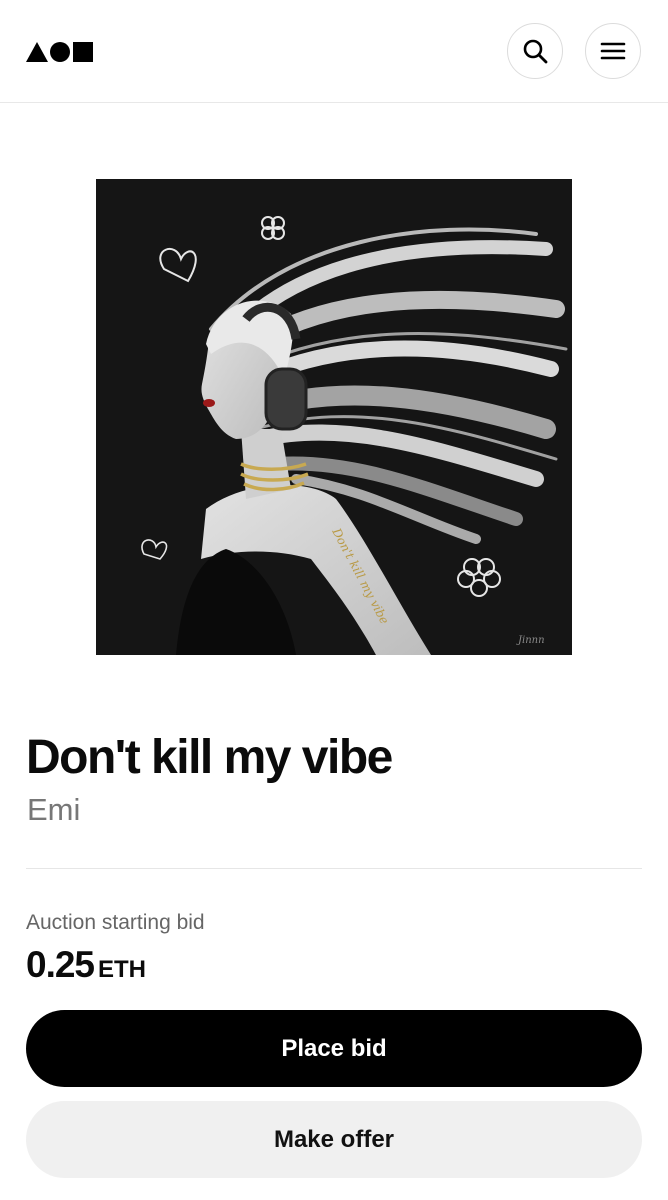 This screenshot has width=668, height=1200. I want to click on search-icon, so click(535, 51).